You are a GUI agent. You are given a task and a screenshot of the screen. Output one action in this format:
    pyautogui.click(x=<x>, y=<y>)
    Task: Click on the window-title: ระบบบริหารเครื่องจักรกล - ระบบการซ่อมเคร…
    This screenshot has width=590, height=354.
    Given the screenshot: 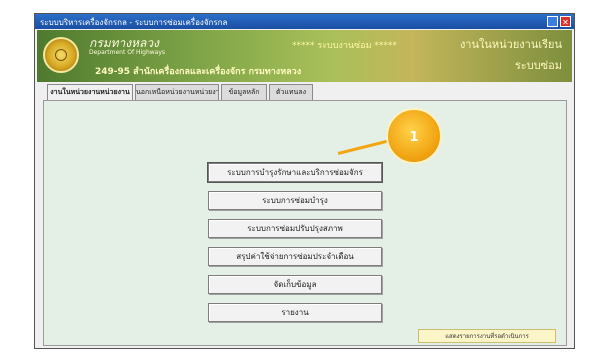 What is the action you would take?
    pyautogui.click(x=134, y=22)
    